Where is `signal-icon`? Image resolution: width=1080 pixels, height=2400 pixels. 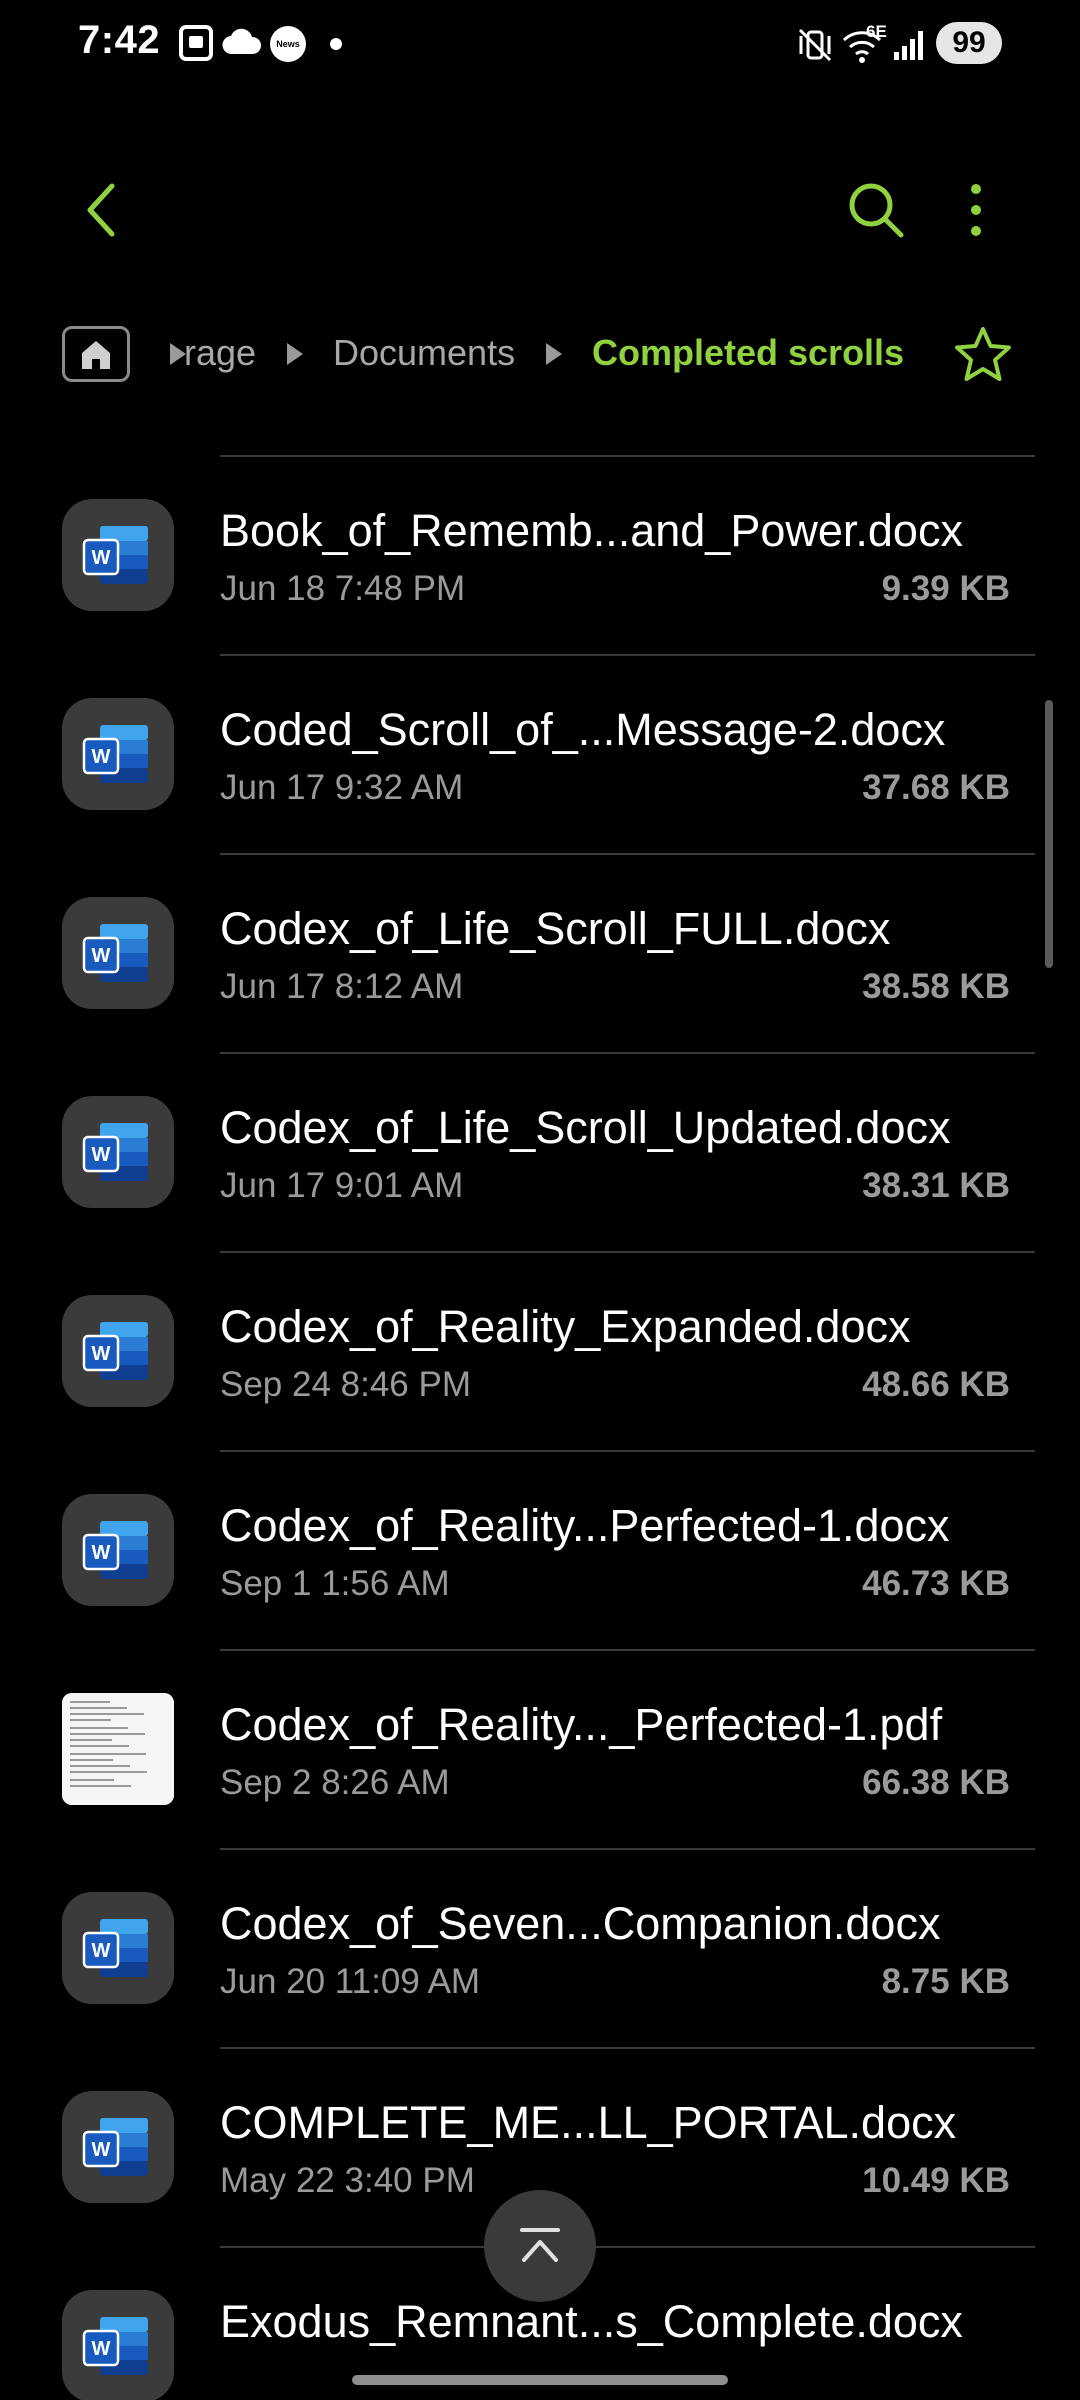
signal-icon is located at coordinates (908, 45).